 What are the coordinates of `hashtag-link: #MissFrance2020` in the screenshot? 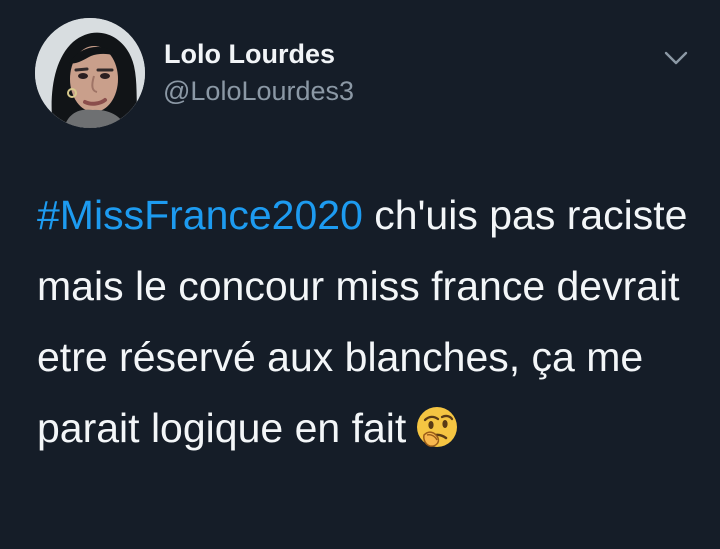 It's located at (200, 215).